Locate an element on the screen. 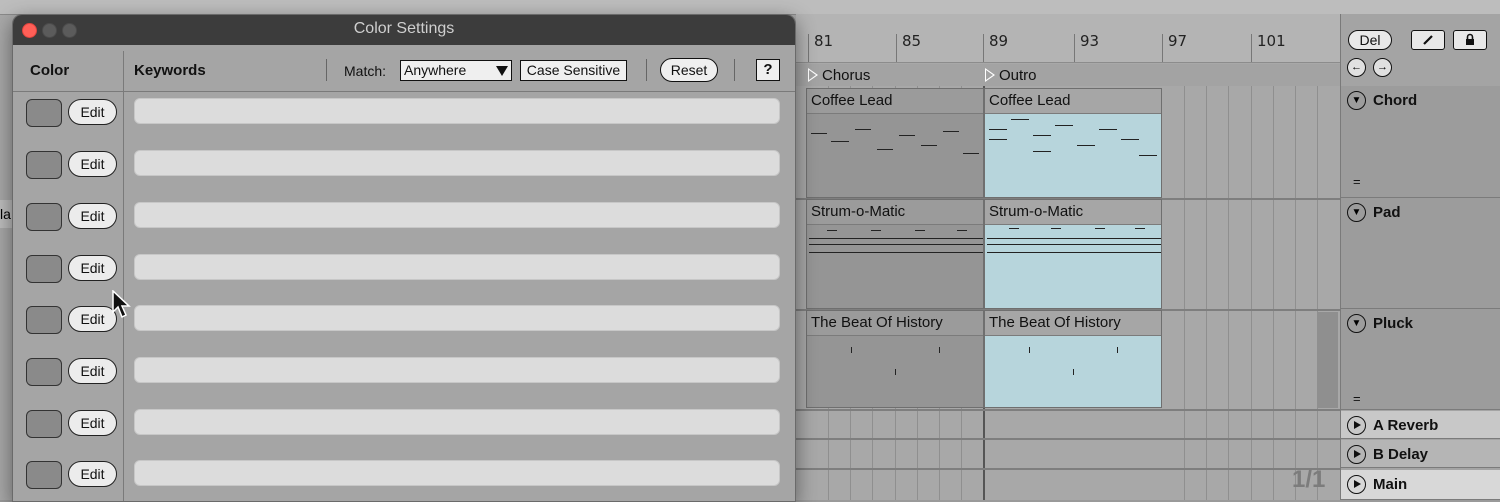 The width and height of the screenshot is (1500, 502). pencil-icon is located at coordinates (1428, 40).